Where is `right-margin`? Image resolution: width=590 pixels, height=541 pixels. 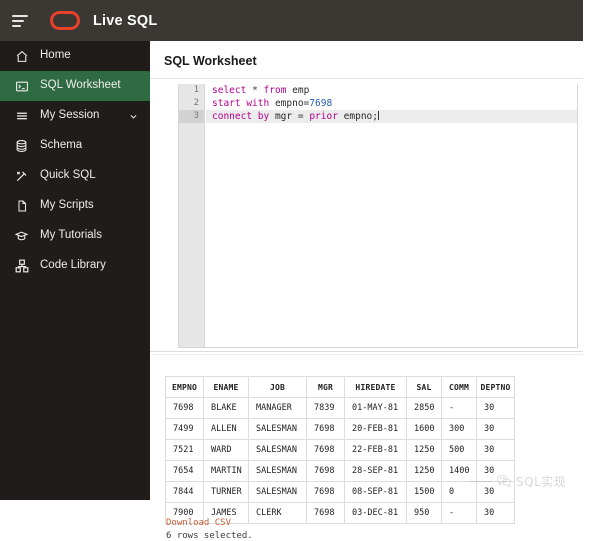 right-margin is located at coordinates (586, 250).